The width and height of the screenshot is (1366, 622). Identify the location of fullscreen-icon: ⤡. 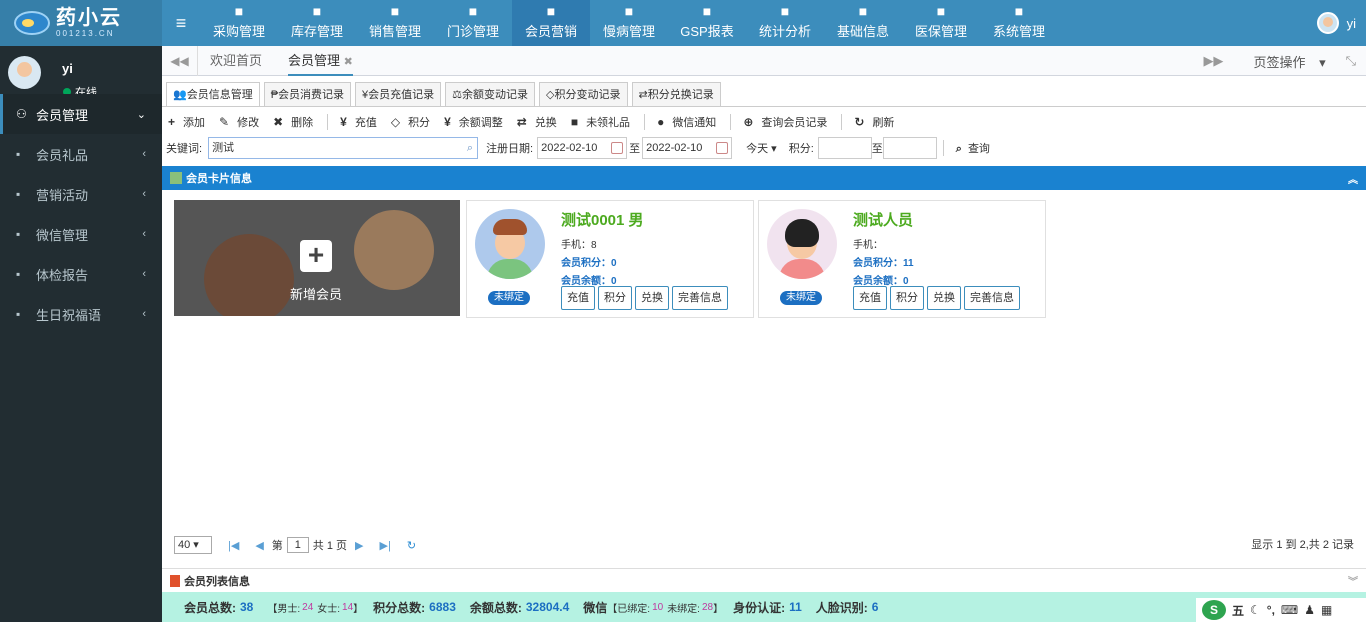
(1351, 61).